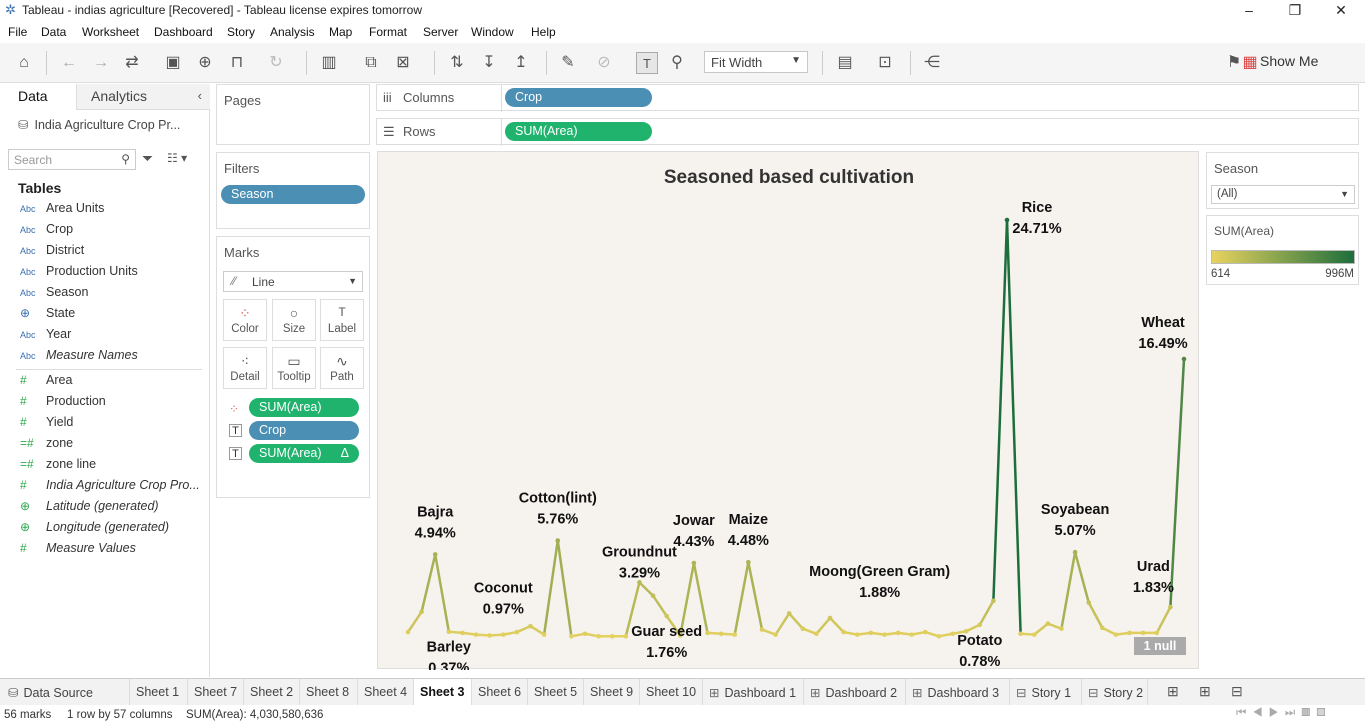  I want to click on show-labels-icon: T, so click(647, 63).